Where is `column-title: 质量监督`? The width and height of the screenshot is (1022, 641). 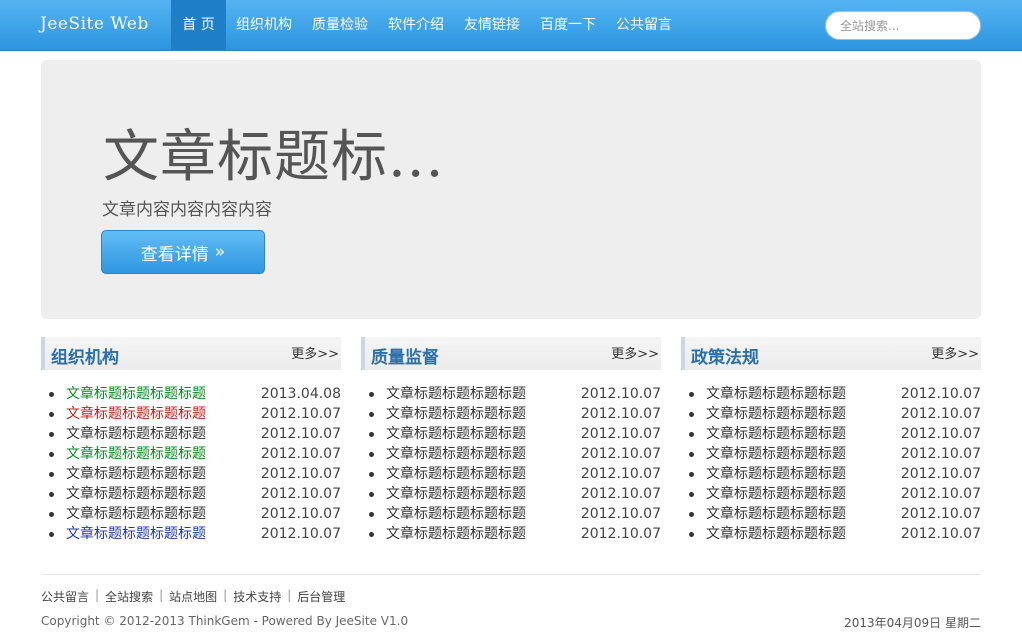
column-title: 质量监督 is located at coordinates (405, 358).